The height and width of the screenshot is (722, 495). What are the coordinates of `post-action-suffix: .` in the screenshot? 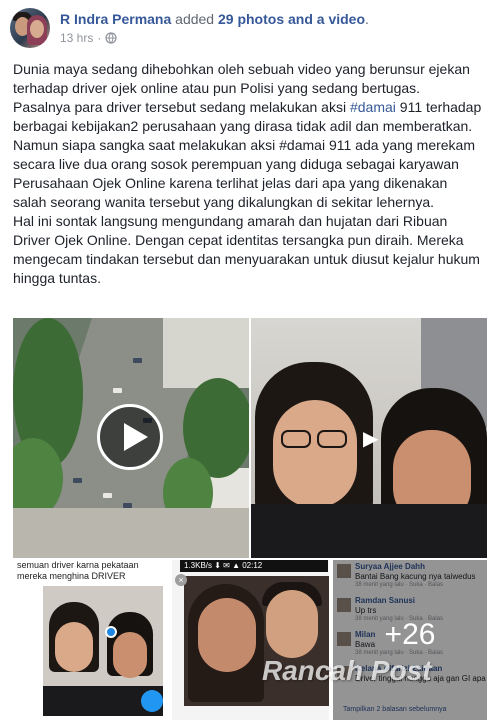 It's located at (367, 19).